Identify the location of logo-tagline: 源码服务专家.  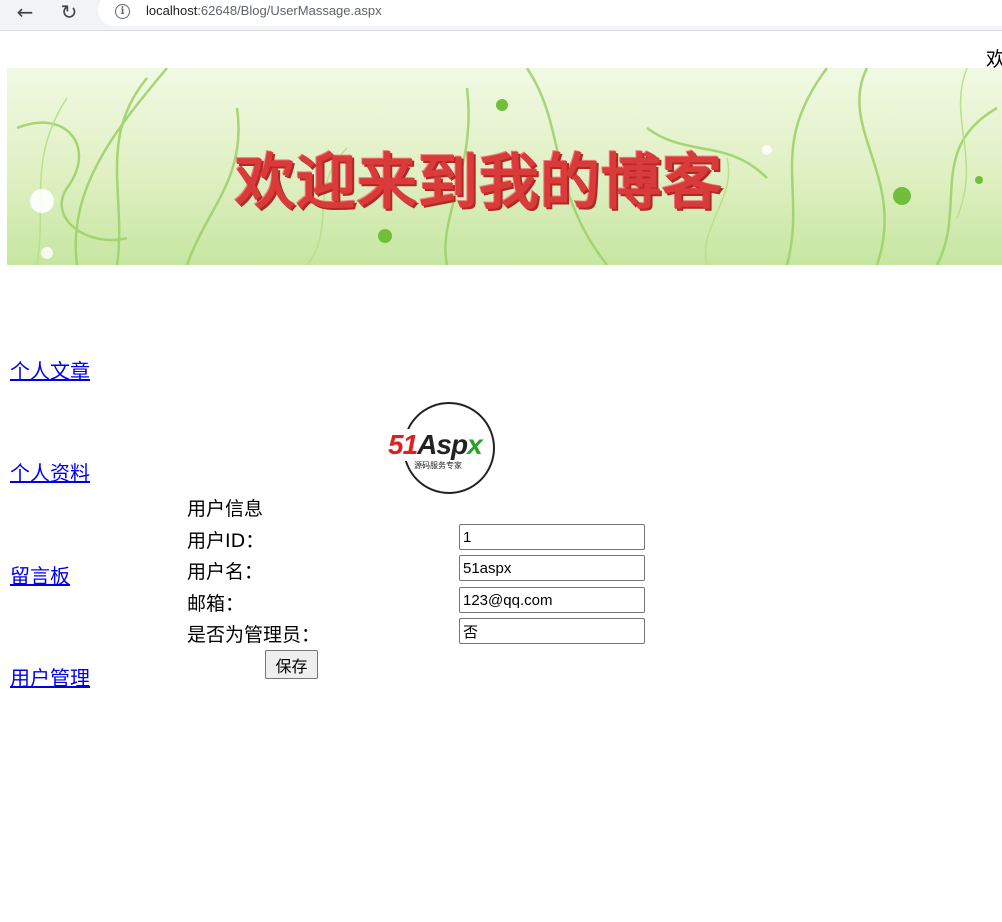
(438, 465).